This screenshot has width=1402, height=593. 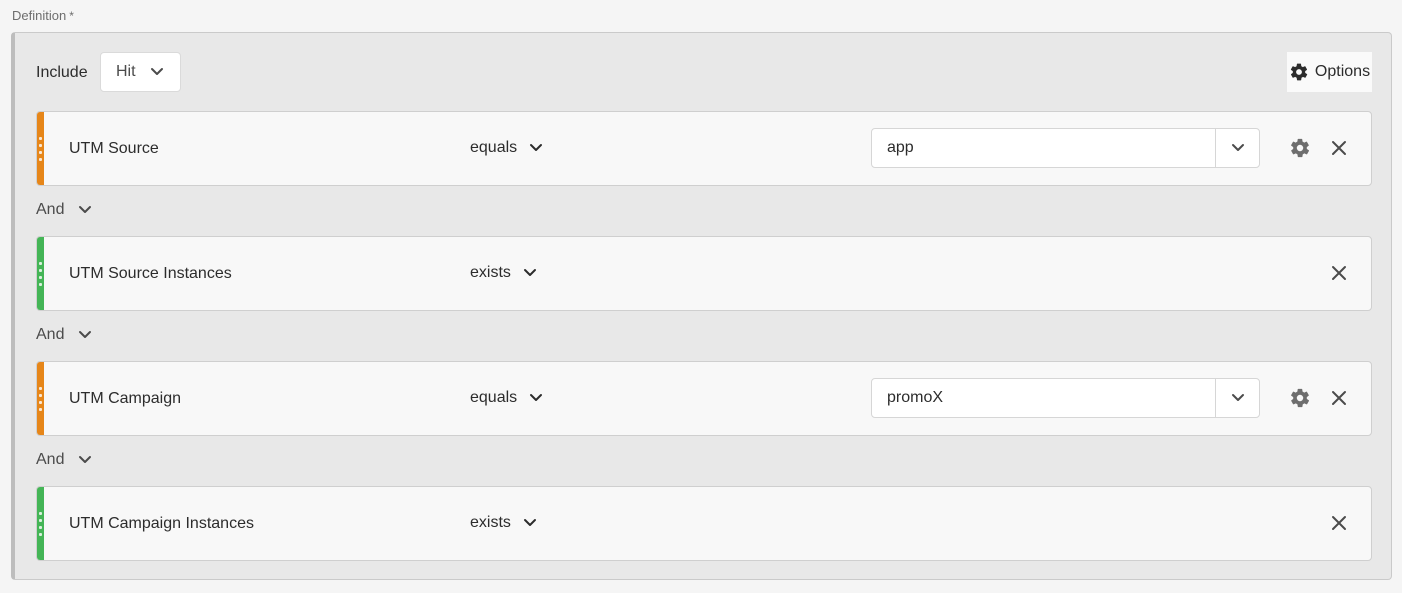 I want to click on rule-row: UTM Source equals app, so click(x=704, y=148).